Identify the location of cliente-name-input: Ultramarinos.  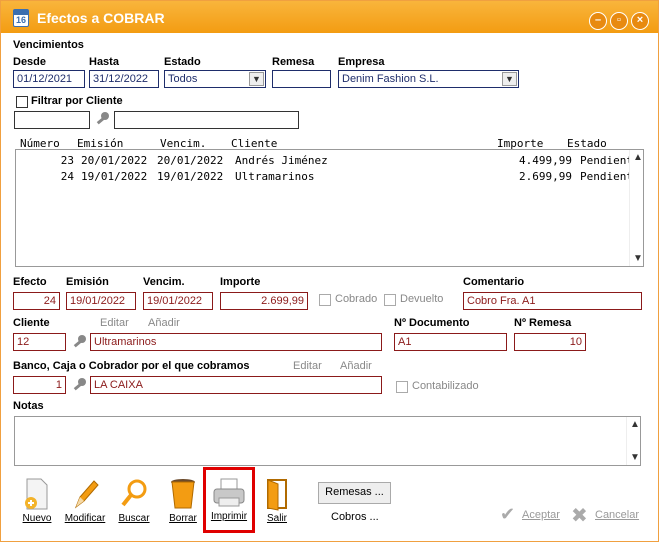
(236, 342).